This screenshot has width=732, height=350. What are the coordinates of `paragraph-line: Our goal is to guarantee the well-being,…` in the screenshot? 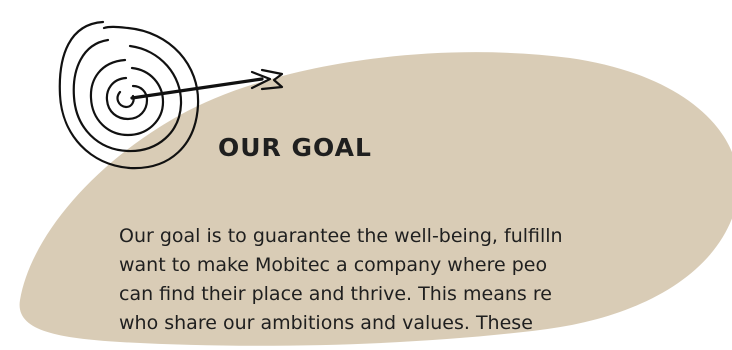 It's located at (341, 236).